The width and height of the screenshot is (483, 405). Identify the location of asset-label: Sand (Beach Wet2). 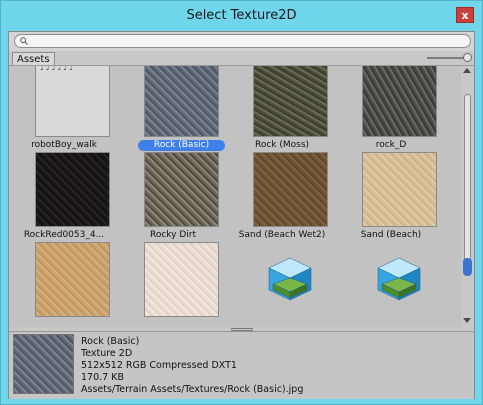
(282, 235).